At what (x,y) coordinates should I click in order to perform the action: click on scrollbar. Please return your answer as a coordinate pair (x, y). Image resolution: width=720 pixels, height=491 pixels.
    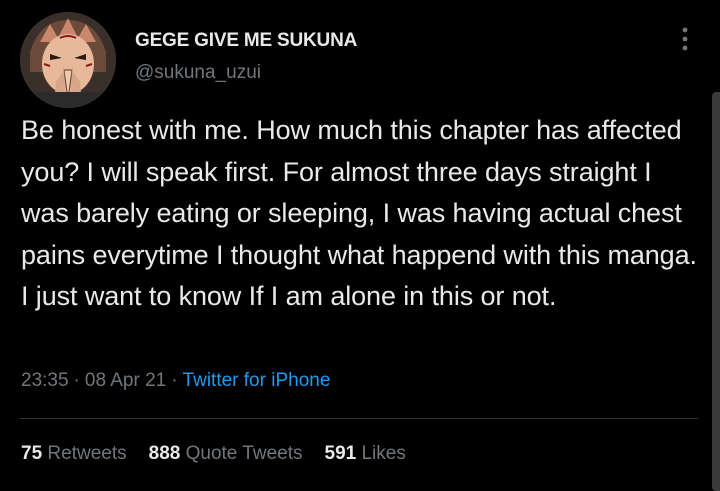
    Looking at the image, I should click on (716, 291).